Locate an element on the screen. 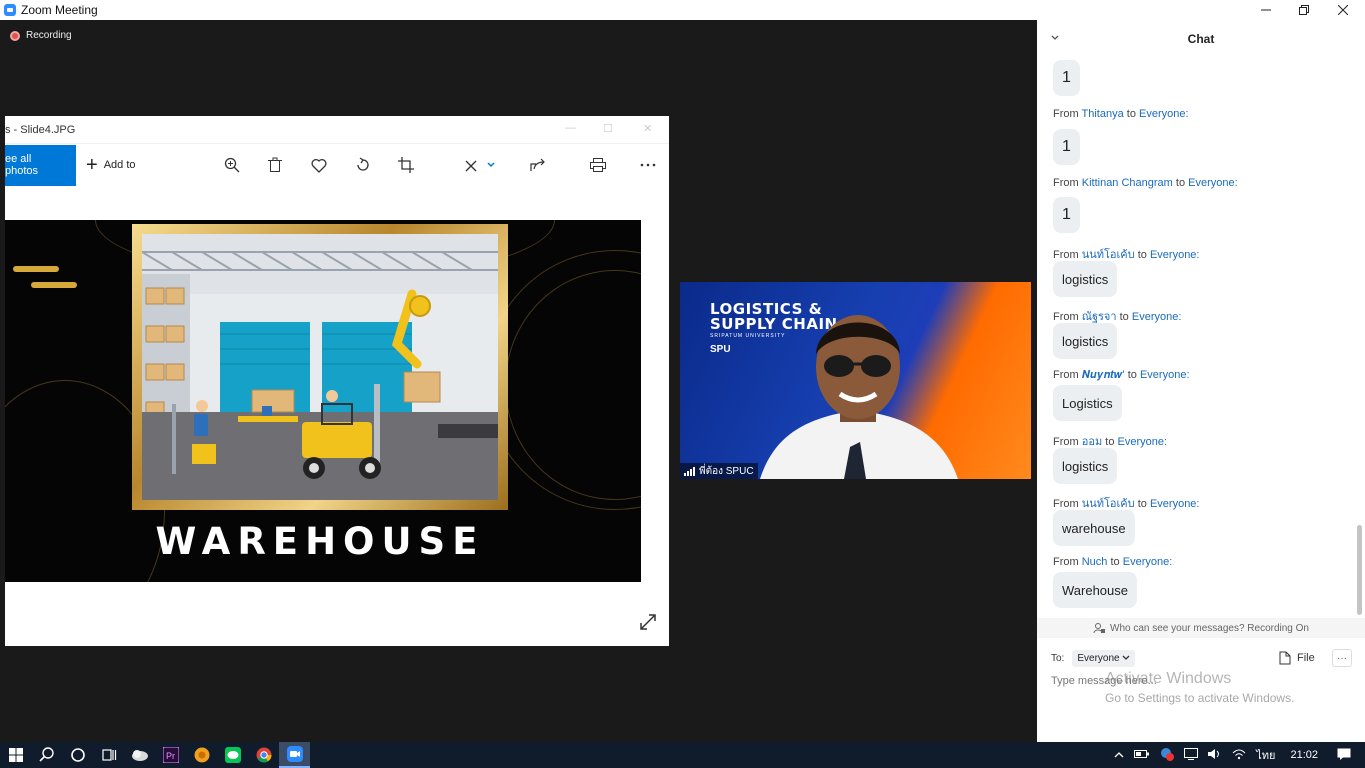 The height and width of the screenshot is (768, 1365). slide-heading: WAREHOUSE is located at coordinates (320, 541).